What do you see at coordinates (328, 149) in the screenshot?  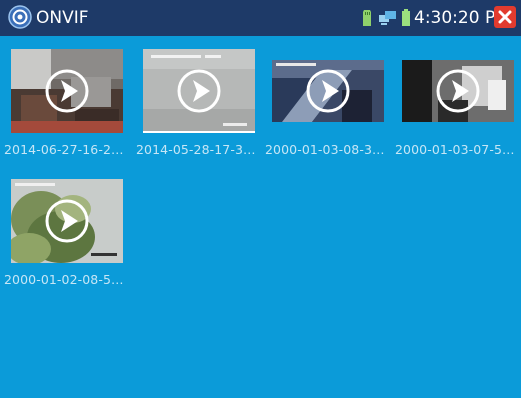 I see `video-filename: 2000-01-03-08-35-00.mp4` at bounding box center [328, 149].